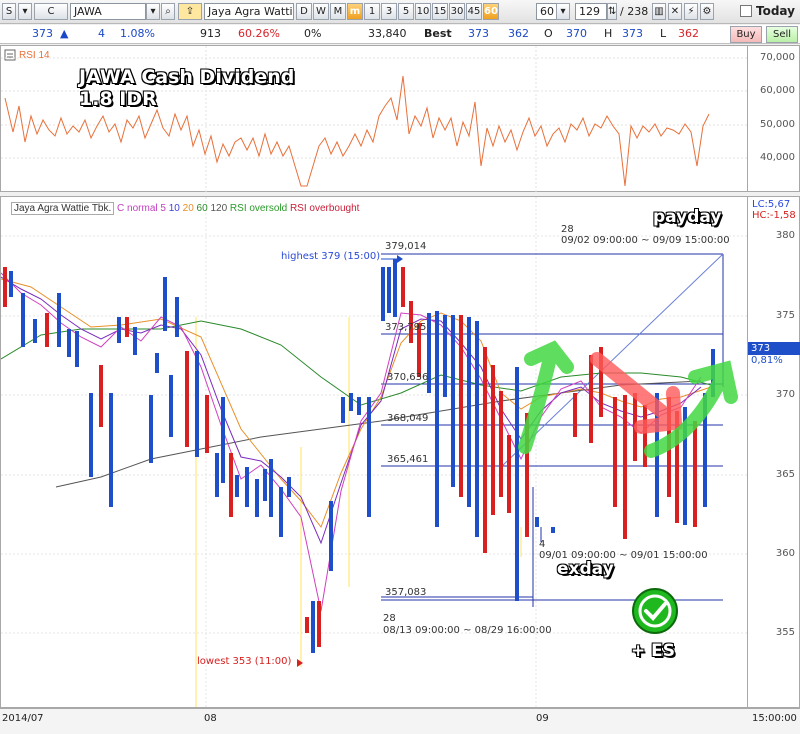 This screenshot has height=734, width=800. Describe the element at coordinates (51, 11) in the screenshot. I see `type-code-label: C` at that location.